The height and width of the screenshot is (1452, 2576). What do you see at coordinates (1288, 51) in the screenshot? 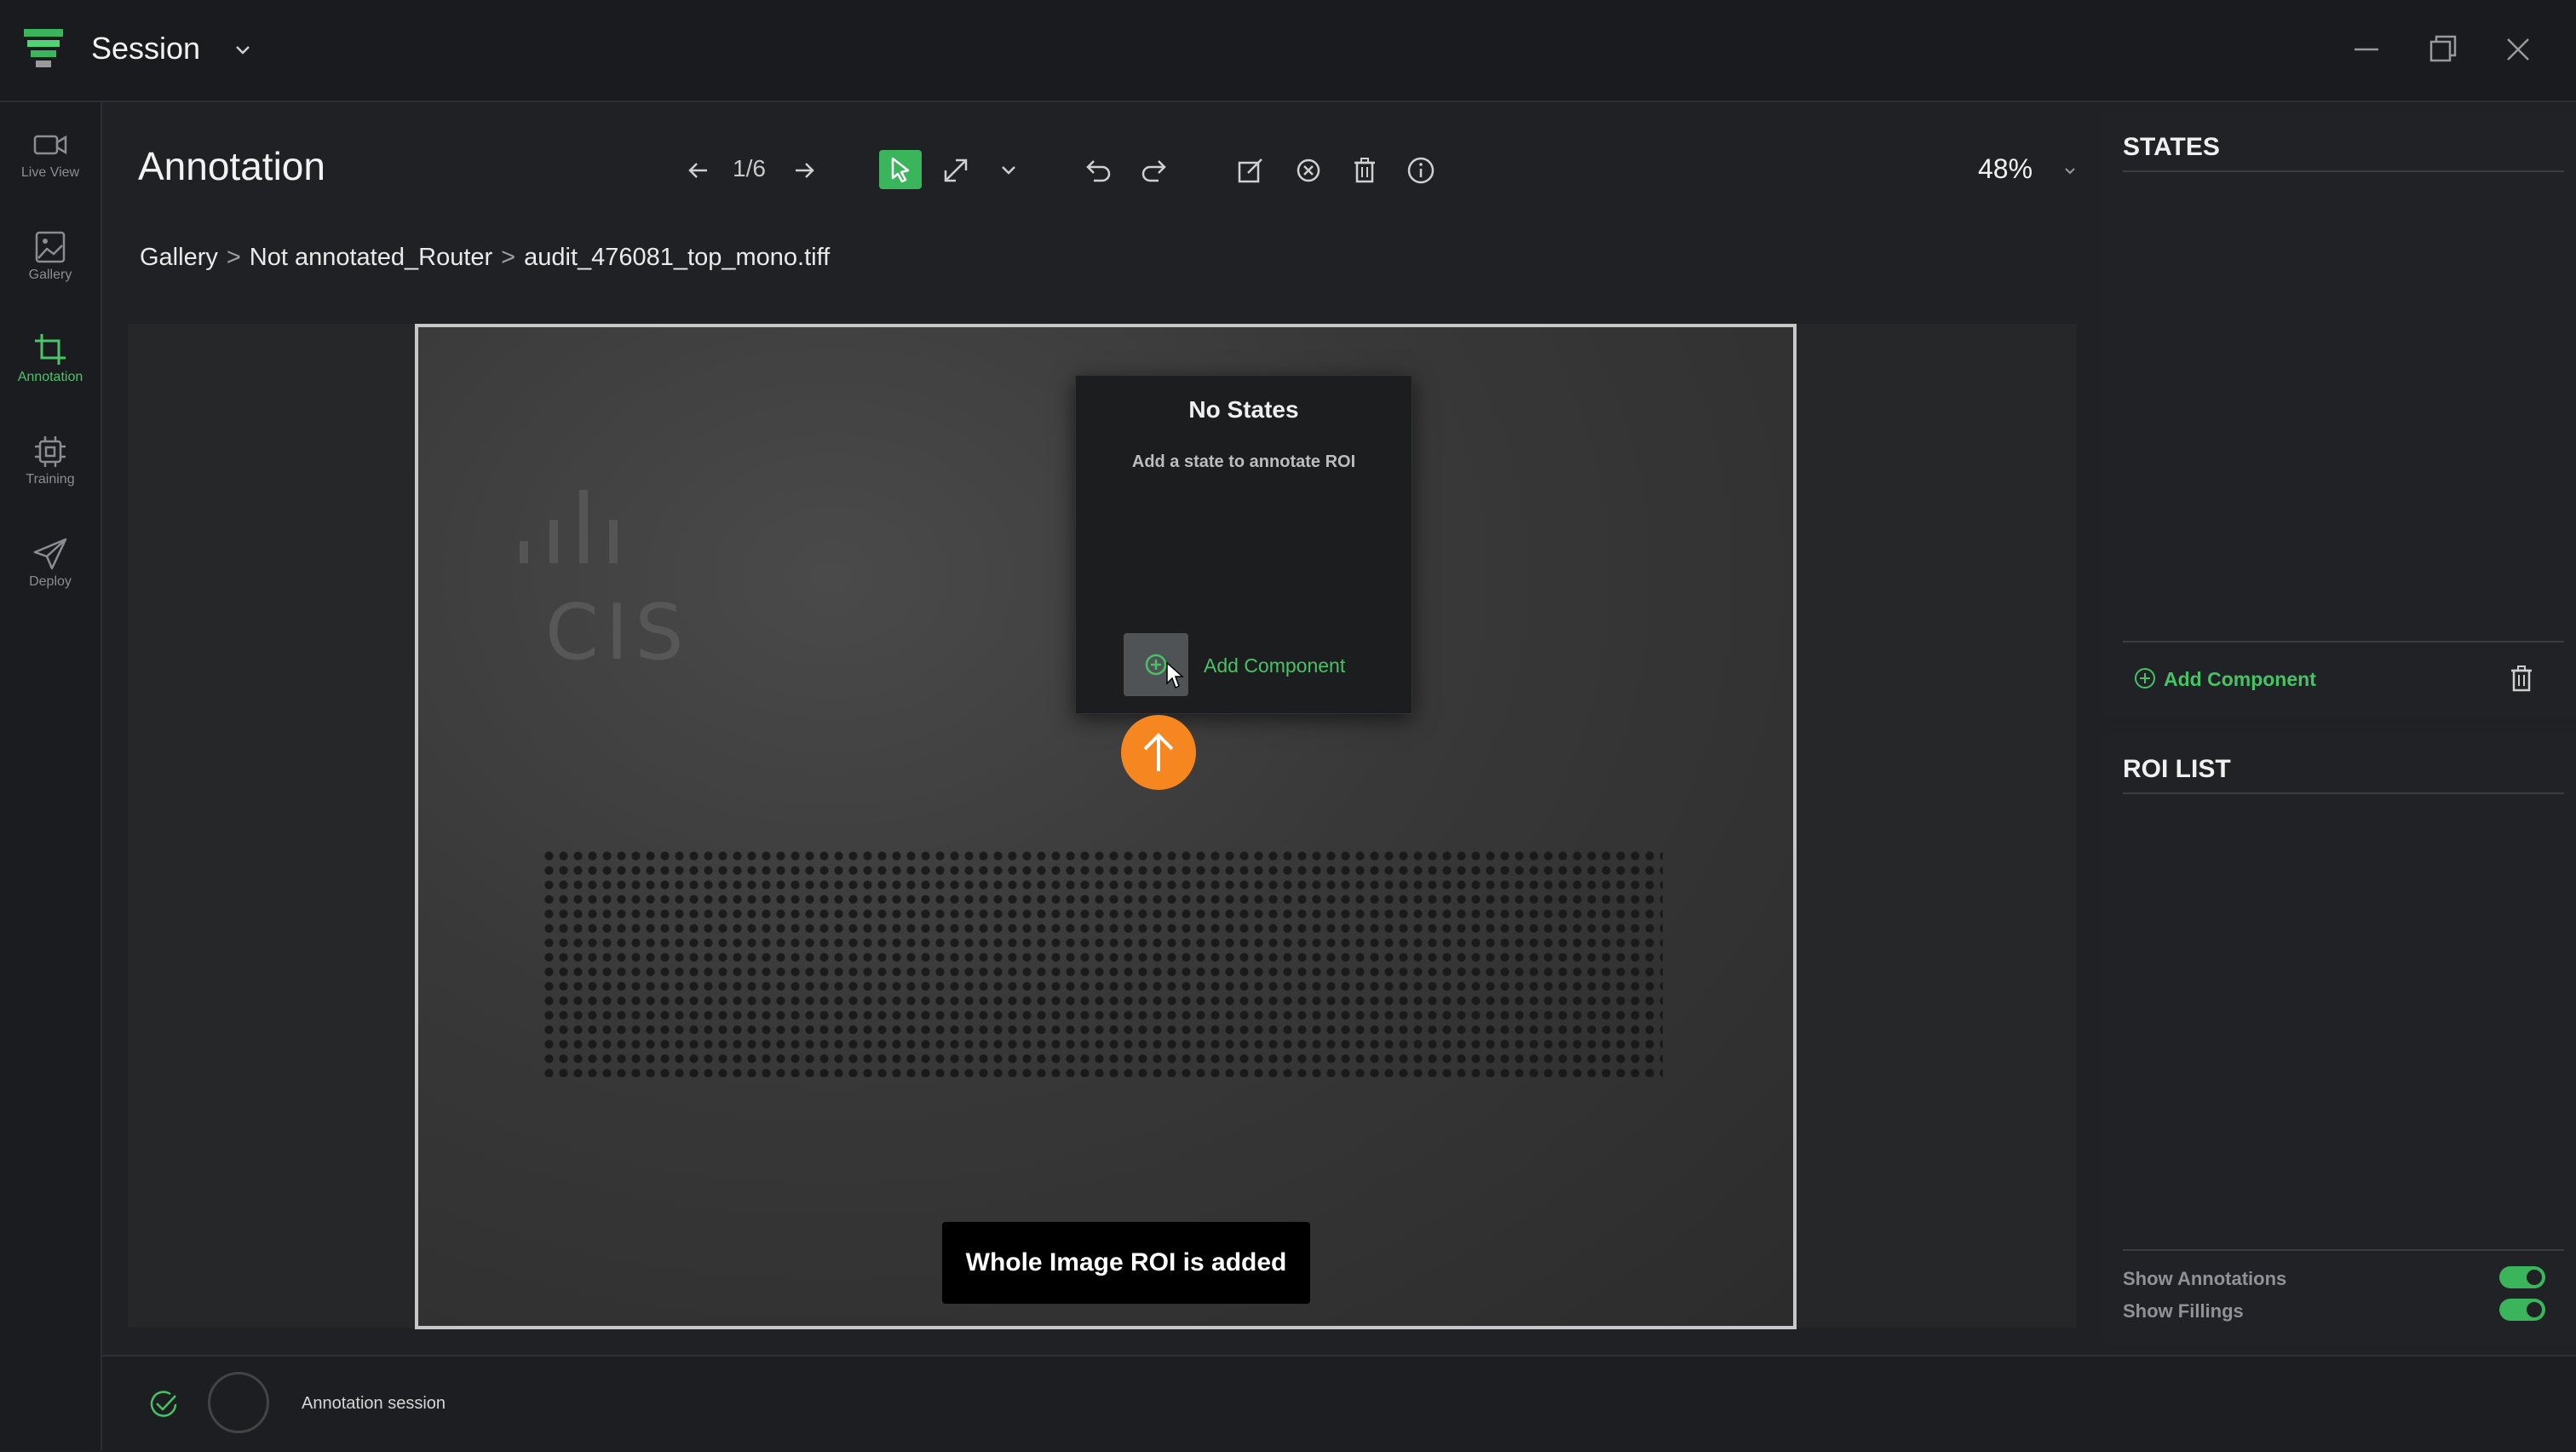
I see `title-bar: Session` at bounding box center [1288, 51].